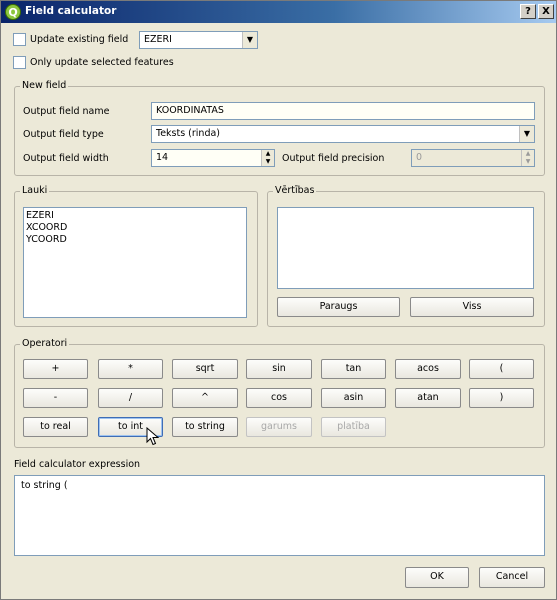 This screenshot has width=557, height=600. What do you see at coordinates (188, 133) in the screenshot?
I see `output-field-type-value: Teksts (rinda)` at bounding box center [188, 133].